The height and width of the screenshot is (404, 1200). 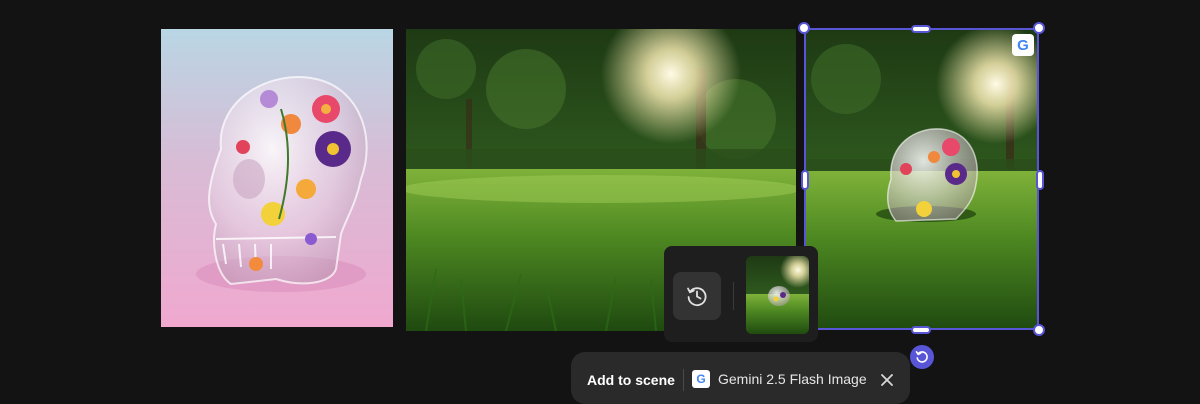 I want to click on bottom-toolbar: Add to scene G Gemini 2.5 Flash Image, so click(x=740, y=378).